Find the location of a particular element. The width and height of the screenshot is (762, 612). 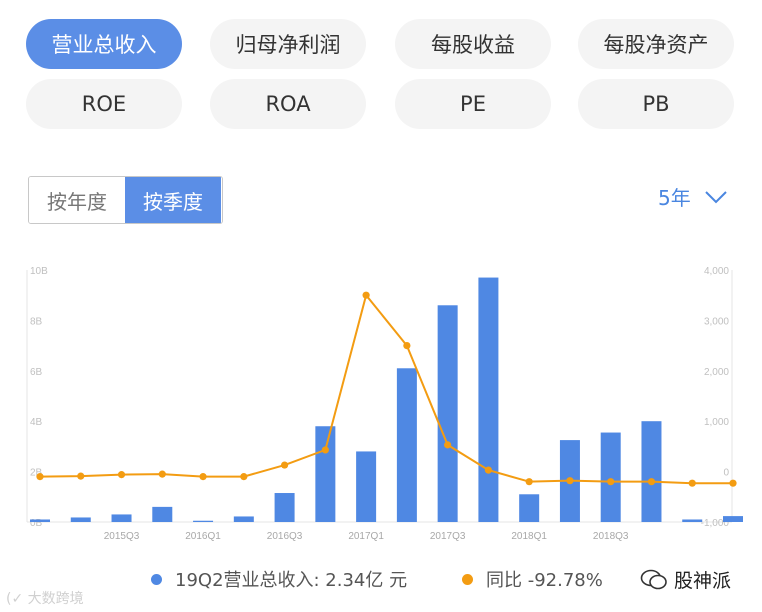

watermark-right-text: 股神派 is located at coordinates (703, 581).